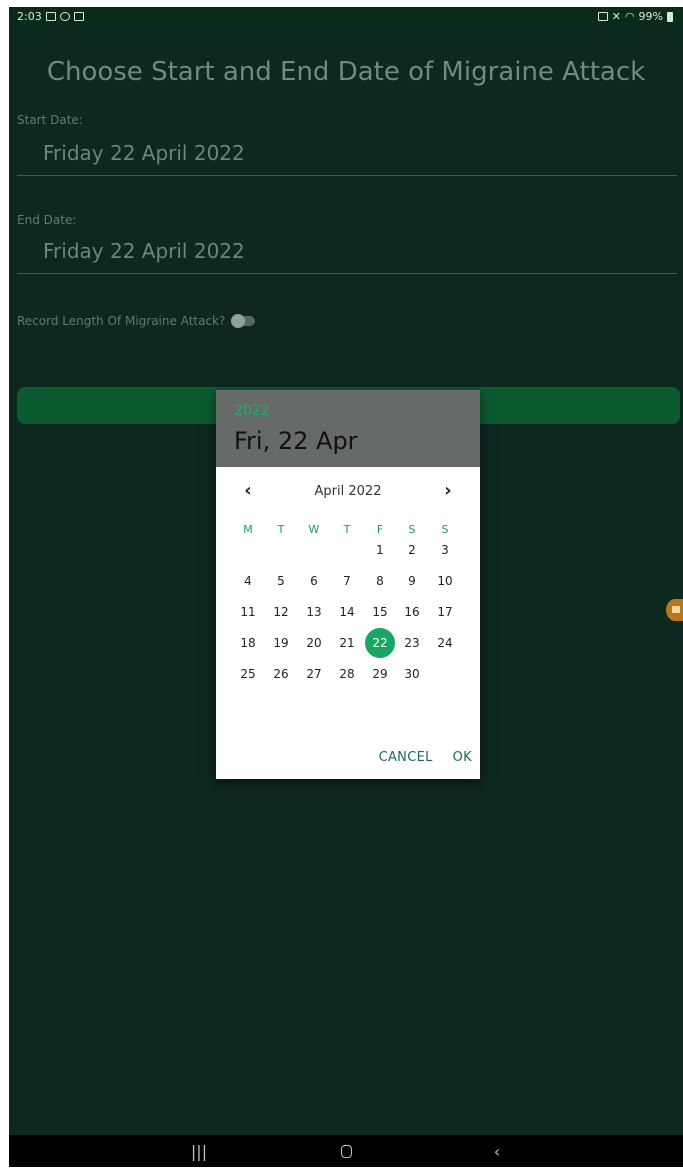 The height and width of the screenshot is (1174, 683). Describe the element at coordinates (50, 16) in the screenshot. I see `gallery-icon` at that location.